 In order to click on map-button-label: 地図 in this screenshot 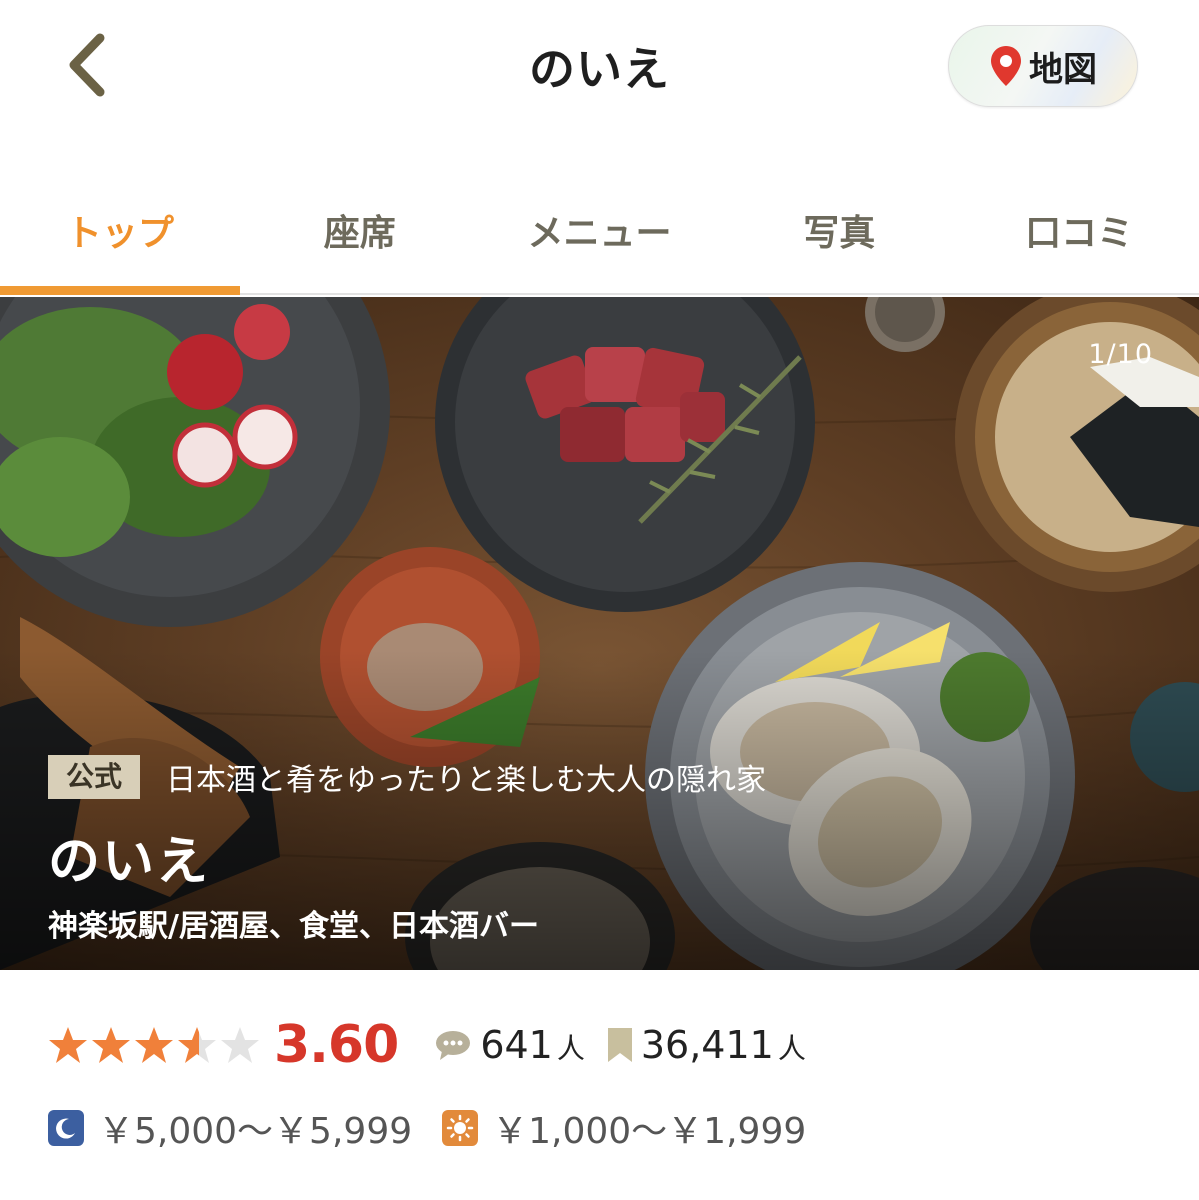, I will do `click(1063, 69)`.